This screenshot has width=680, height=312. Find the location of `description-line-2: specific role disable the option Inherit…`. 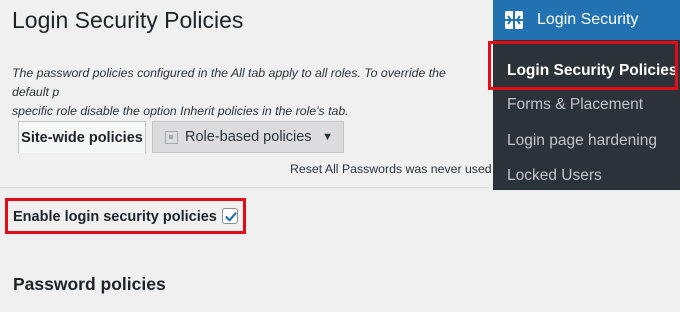

description-line-2: specific role disable the option Inherit… is located at coordinates (180, 111).